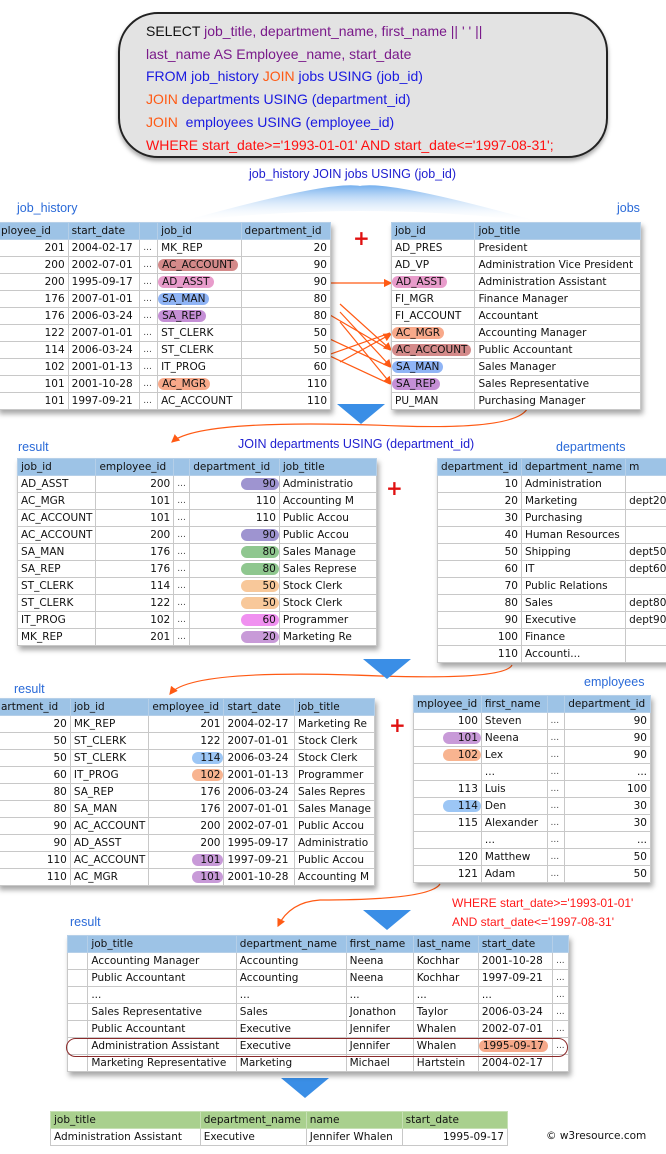 The height and width of the screenshot is (1154, 666). I want to click on table-cell: 122, so click(186, 741).